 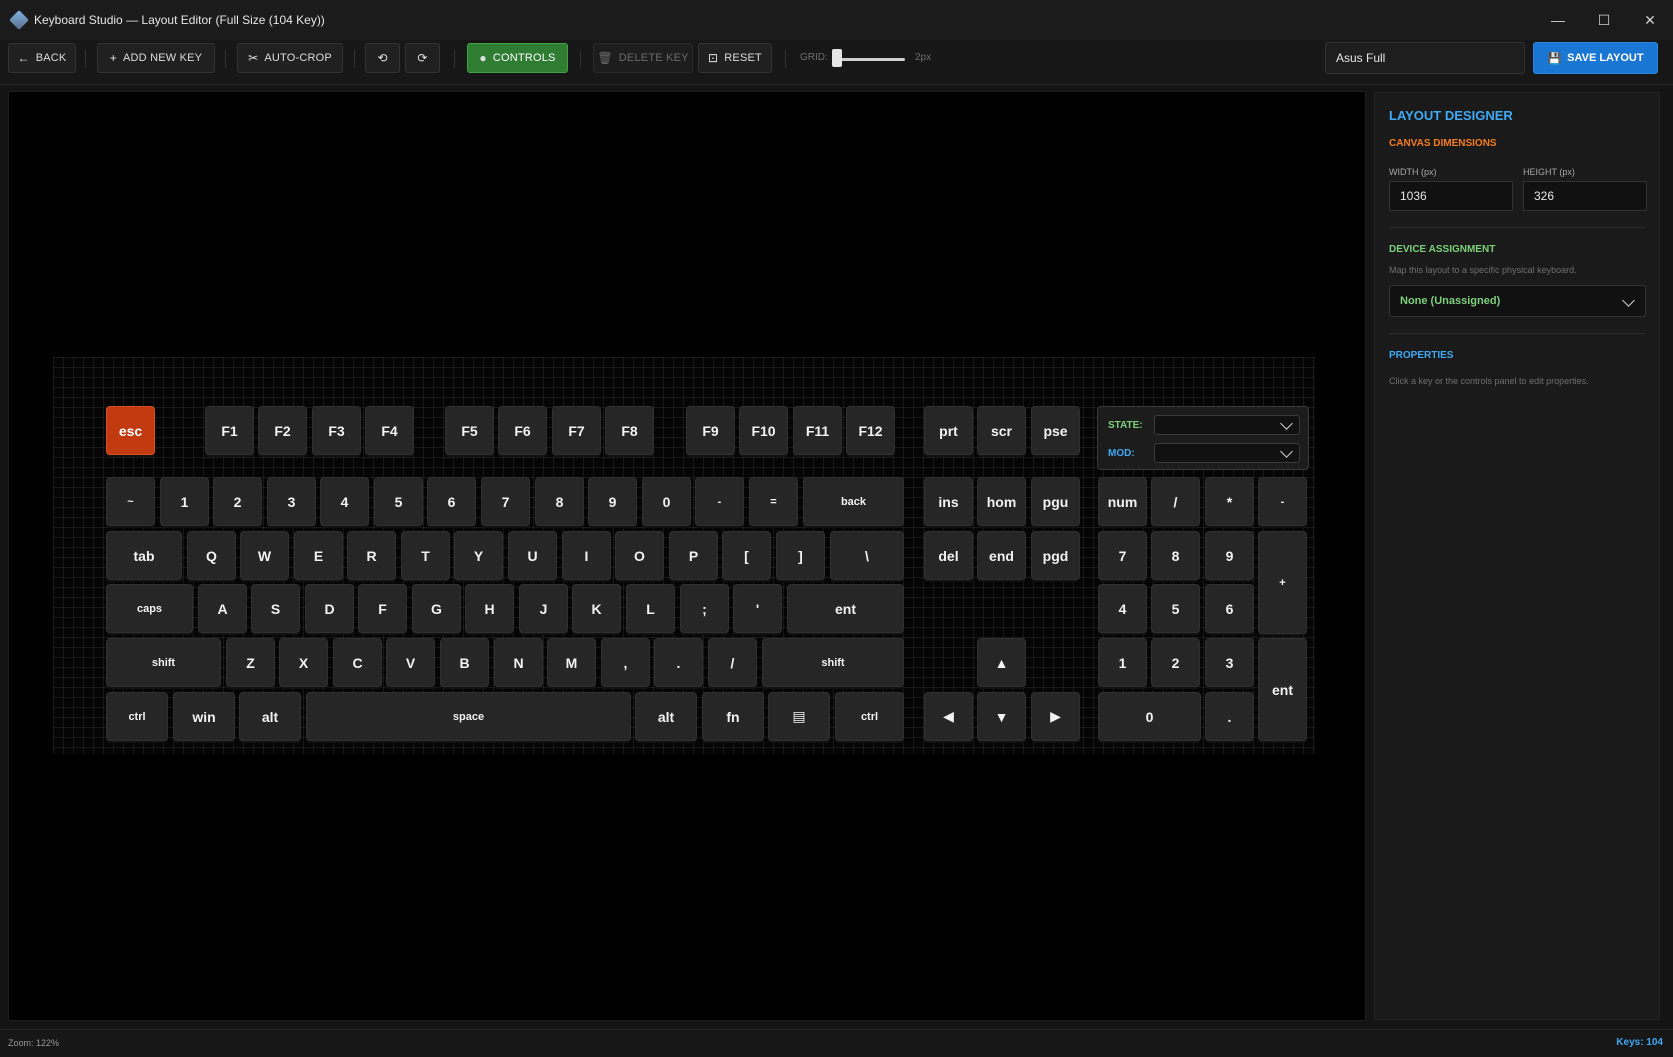 I want to click on key: F, so click(x=382, y=608).